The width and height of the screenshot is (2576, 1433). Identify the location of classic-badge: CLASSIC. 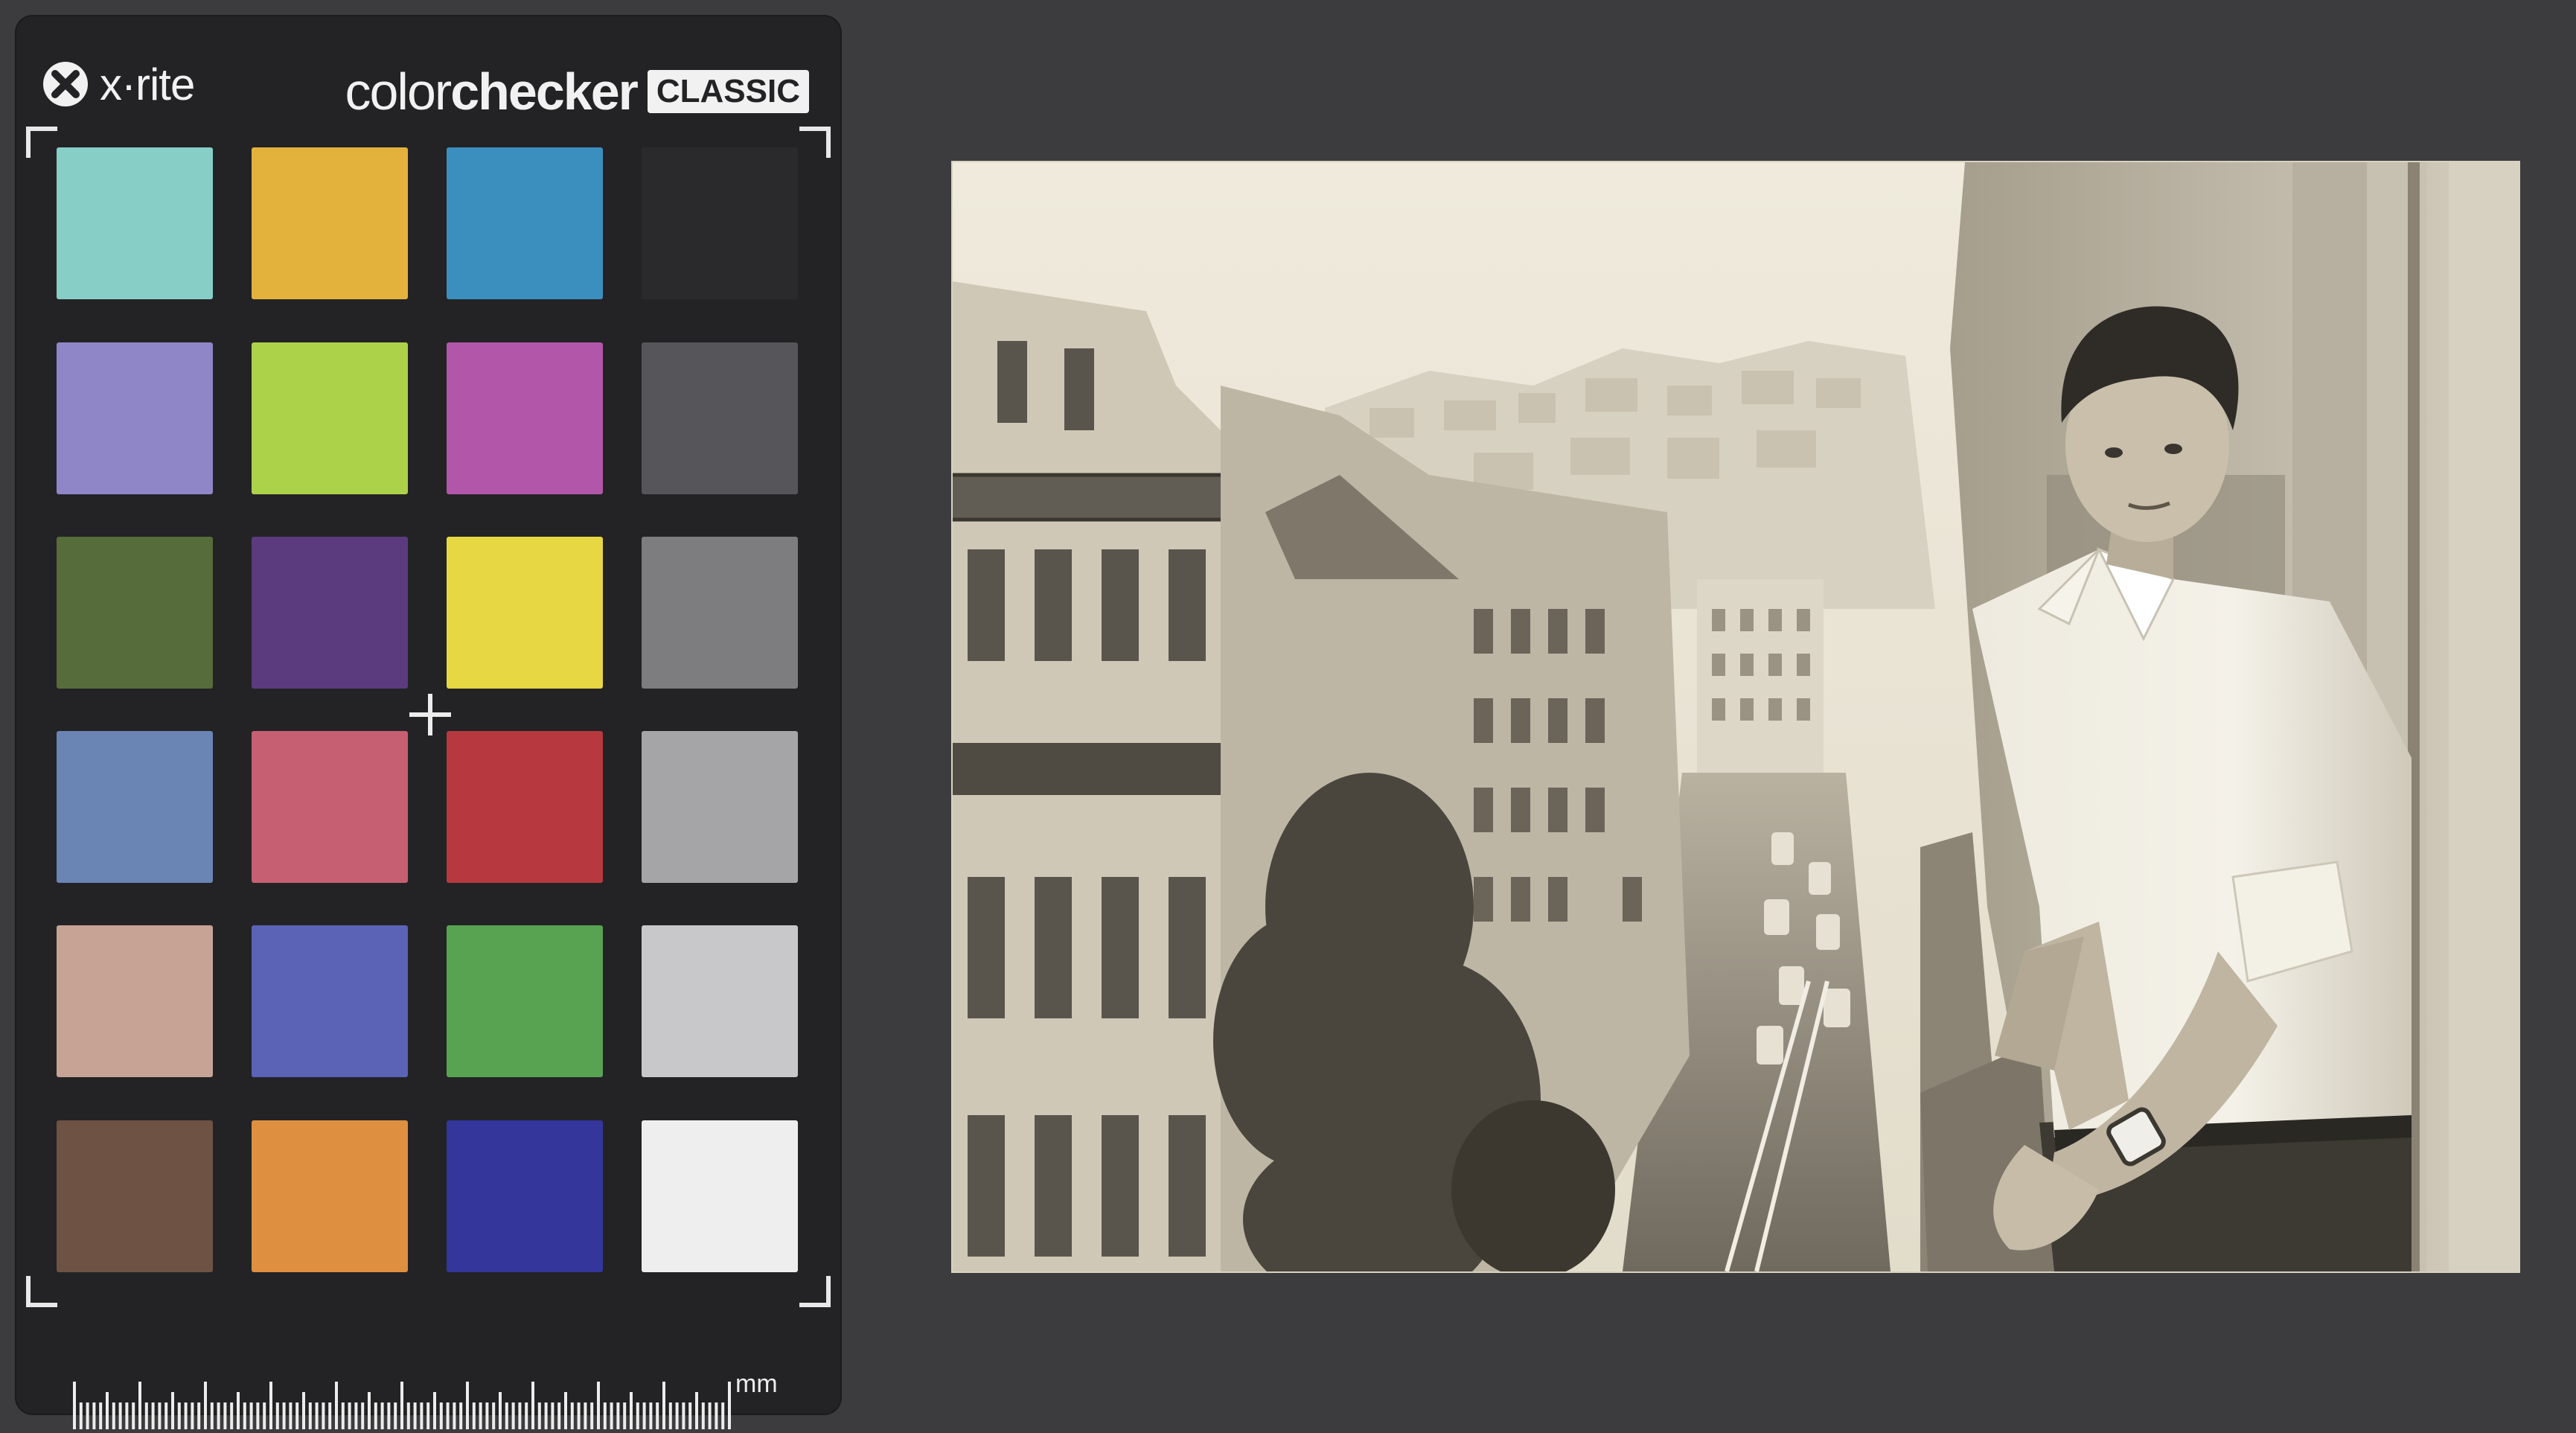
(728, 91).